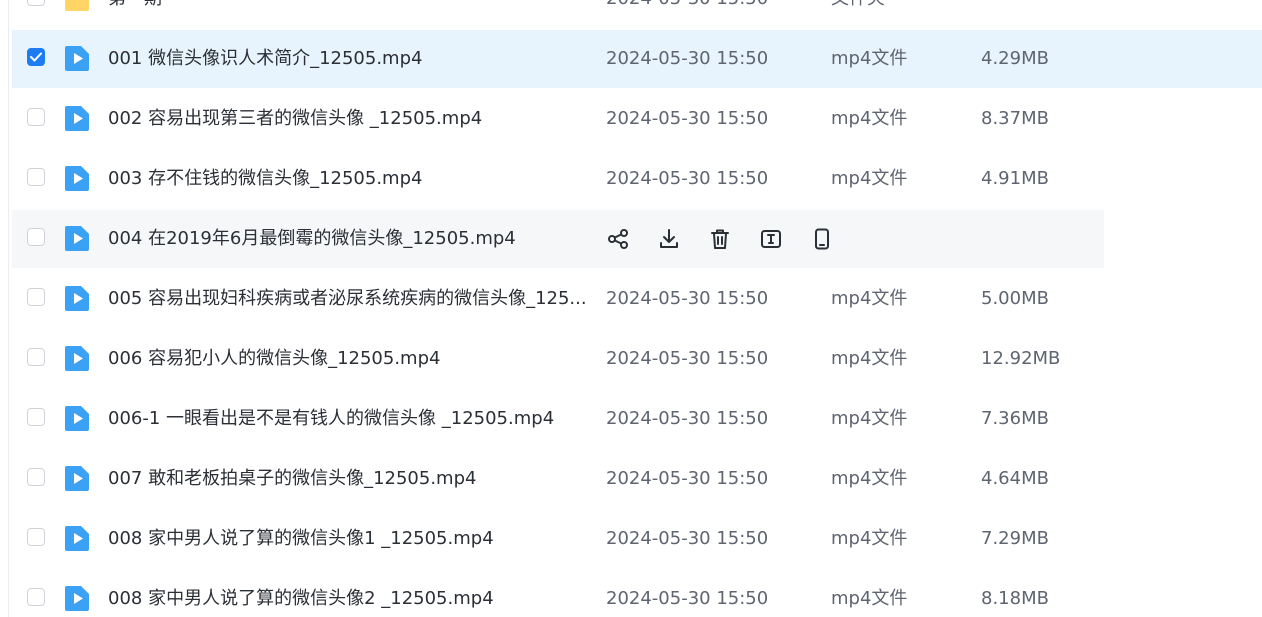  I want to click on file-size: 12.92MB, so click(1021, 358).